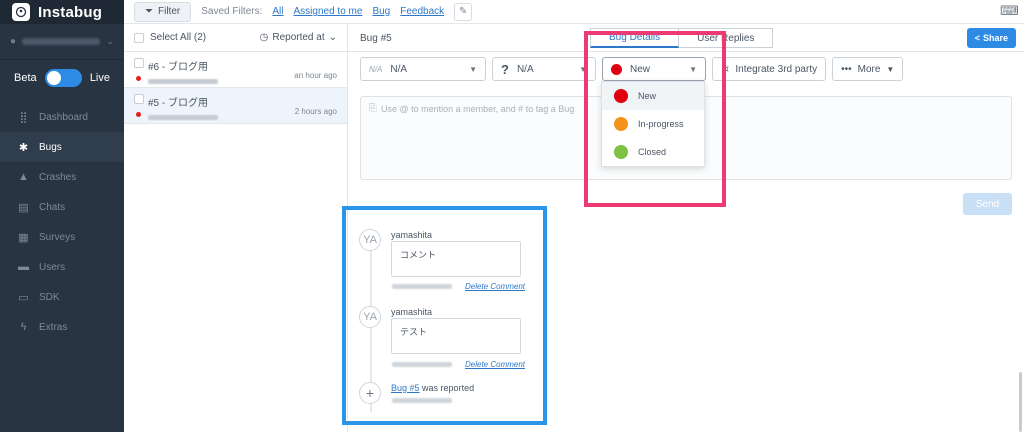  I want to click on edit-filters-button: ✎, so click(463, 11).